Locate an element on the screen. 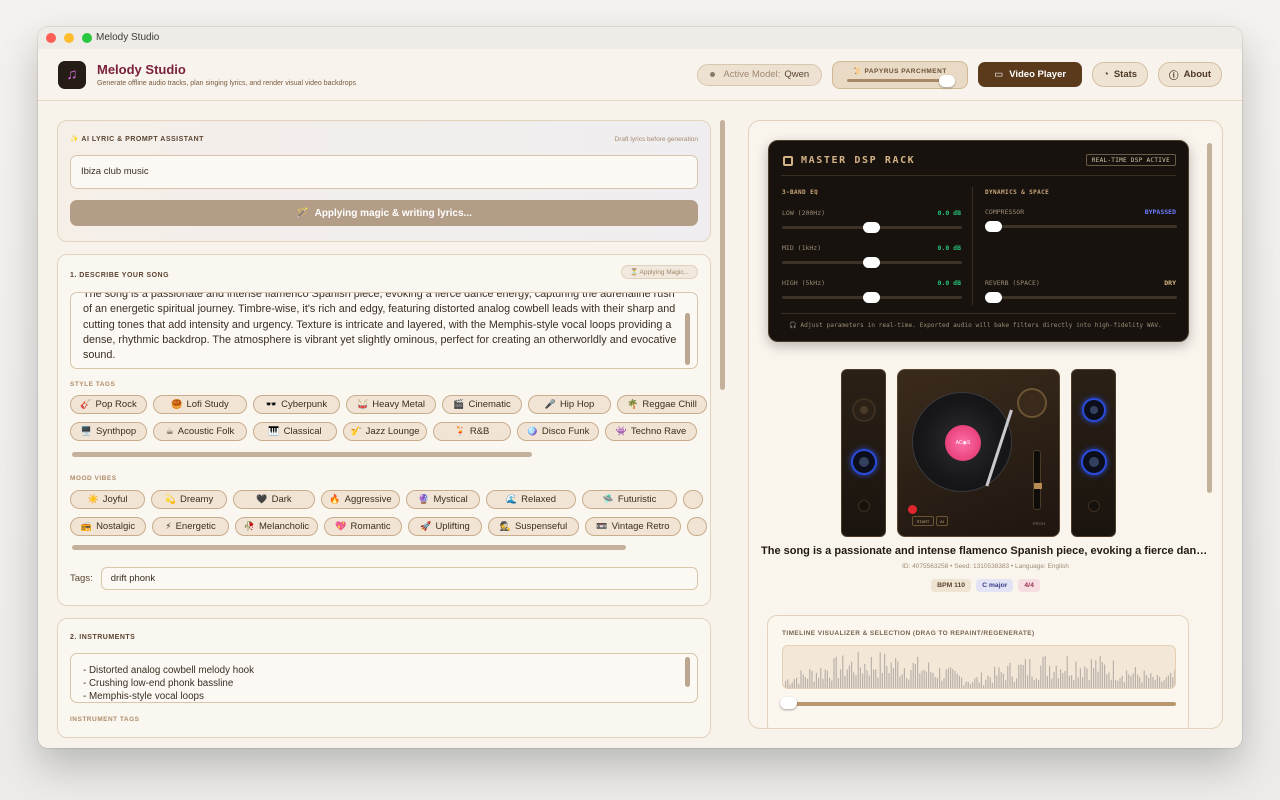 This screenshot has height=800, width=1280. tag-chip: 🛸 Futuristic is located at coordinates (629, 499).